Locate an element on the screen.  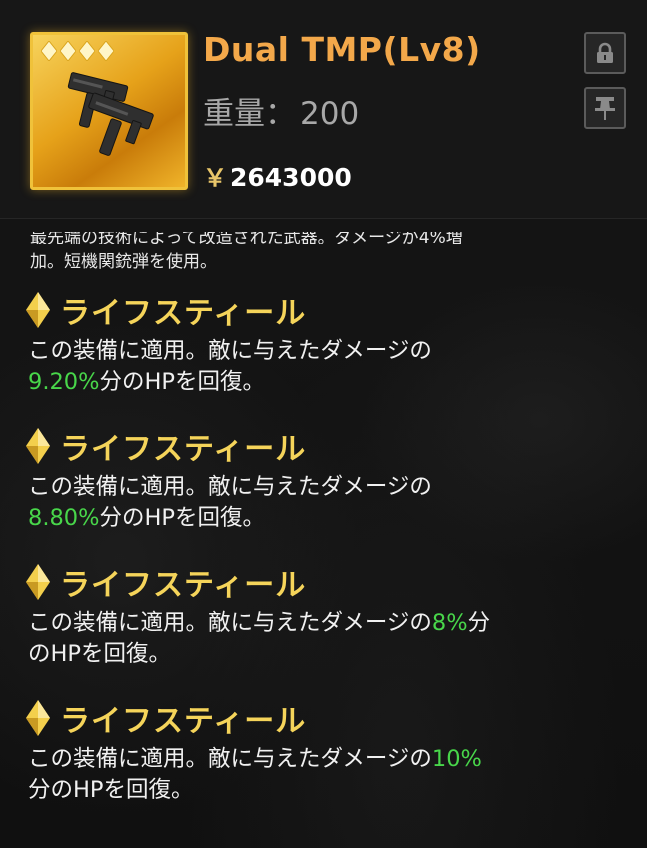
skill-value: 8.80% is located at coordinates (64, 518).